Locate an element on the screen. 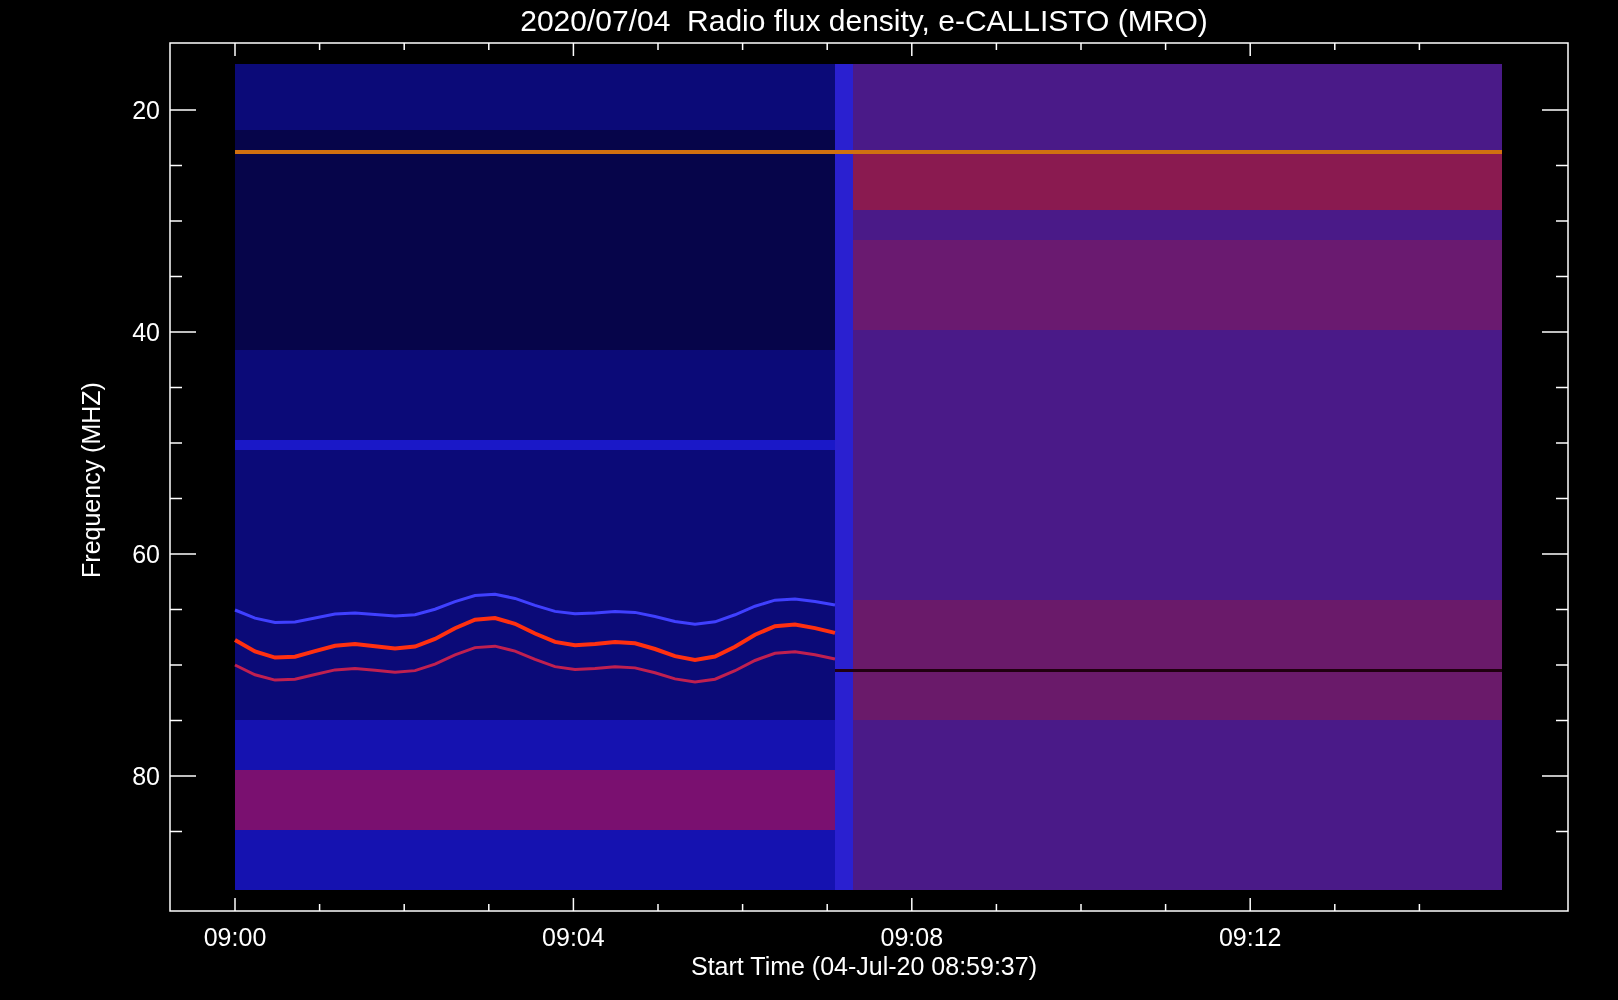  y-tick-label: 80 is located at coordinates (146, 776).